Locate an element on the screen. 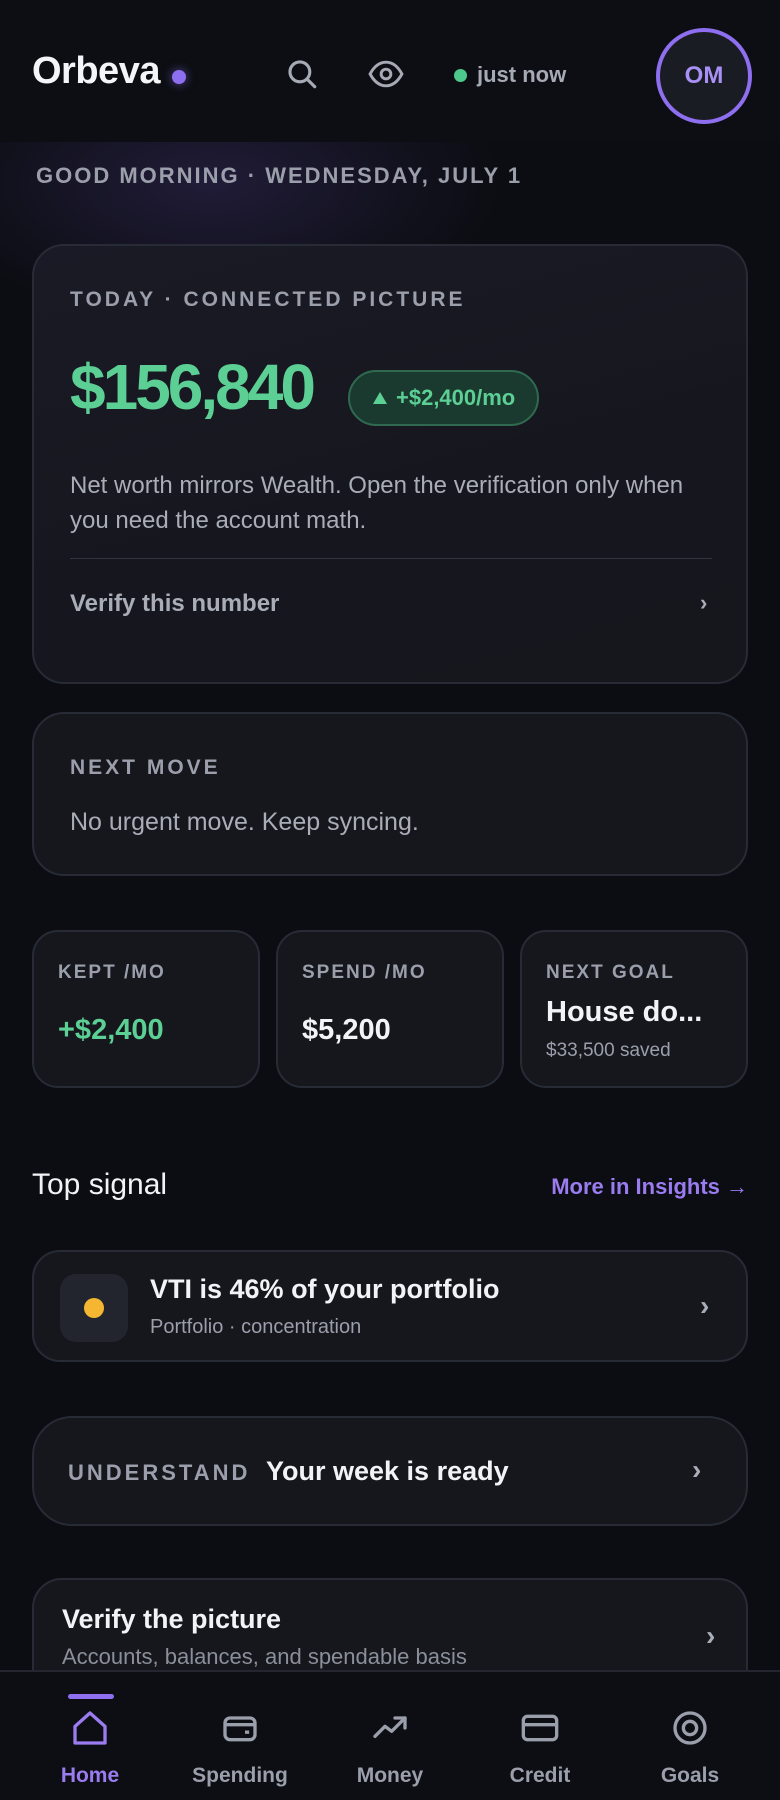  sync-status-text: just now is located at coordinates (522, 74).